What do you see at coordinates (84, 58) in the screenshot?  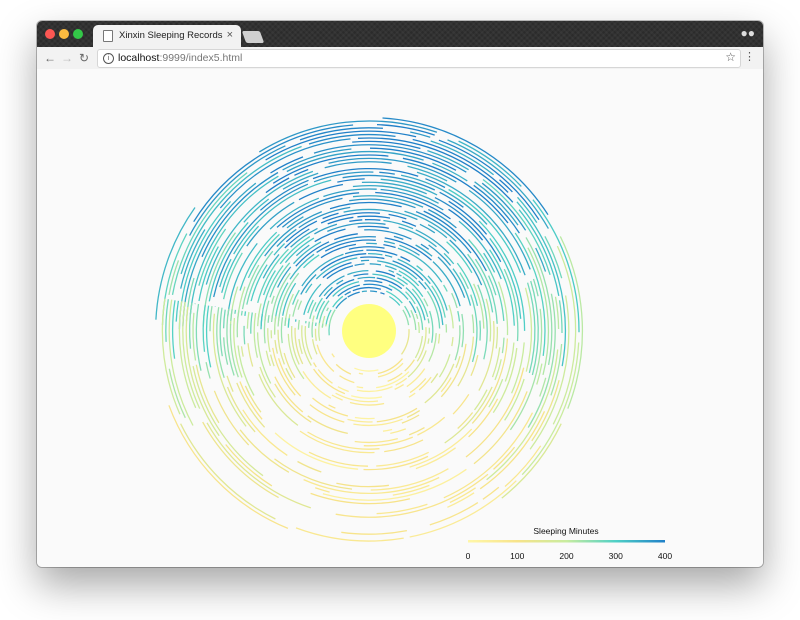 I see `reload-button: ↻` at bounding box center [84, 58].